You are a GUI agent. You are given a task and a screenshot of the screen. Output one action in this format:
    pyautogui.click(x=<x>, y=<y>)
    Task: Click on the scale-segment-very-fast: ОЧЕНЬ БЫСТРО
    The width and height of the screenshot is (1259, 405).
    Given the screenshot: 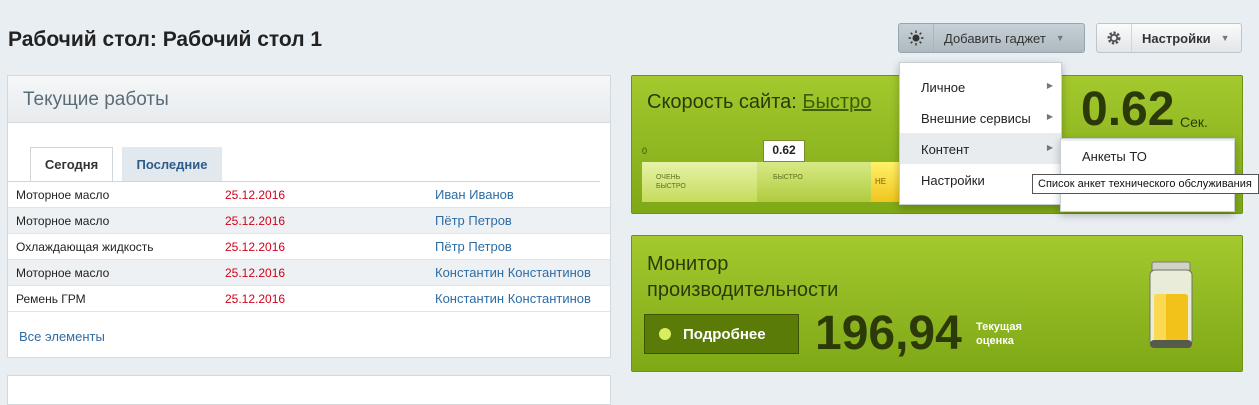 What is the action you would take?
    pyautogui.click(x=699, y=182)
    